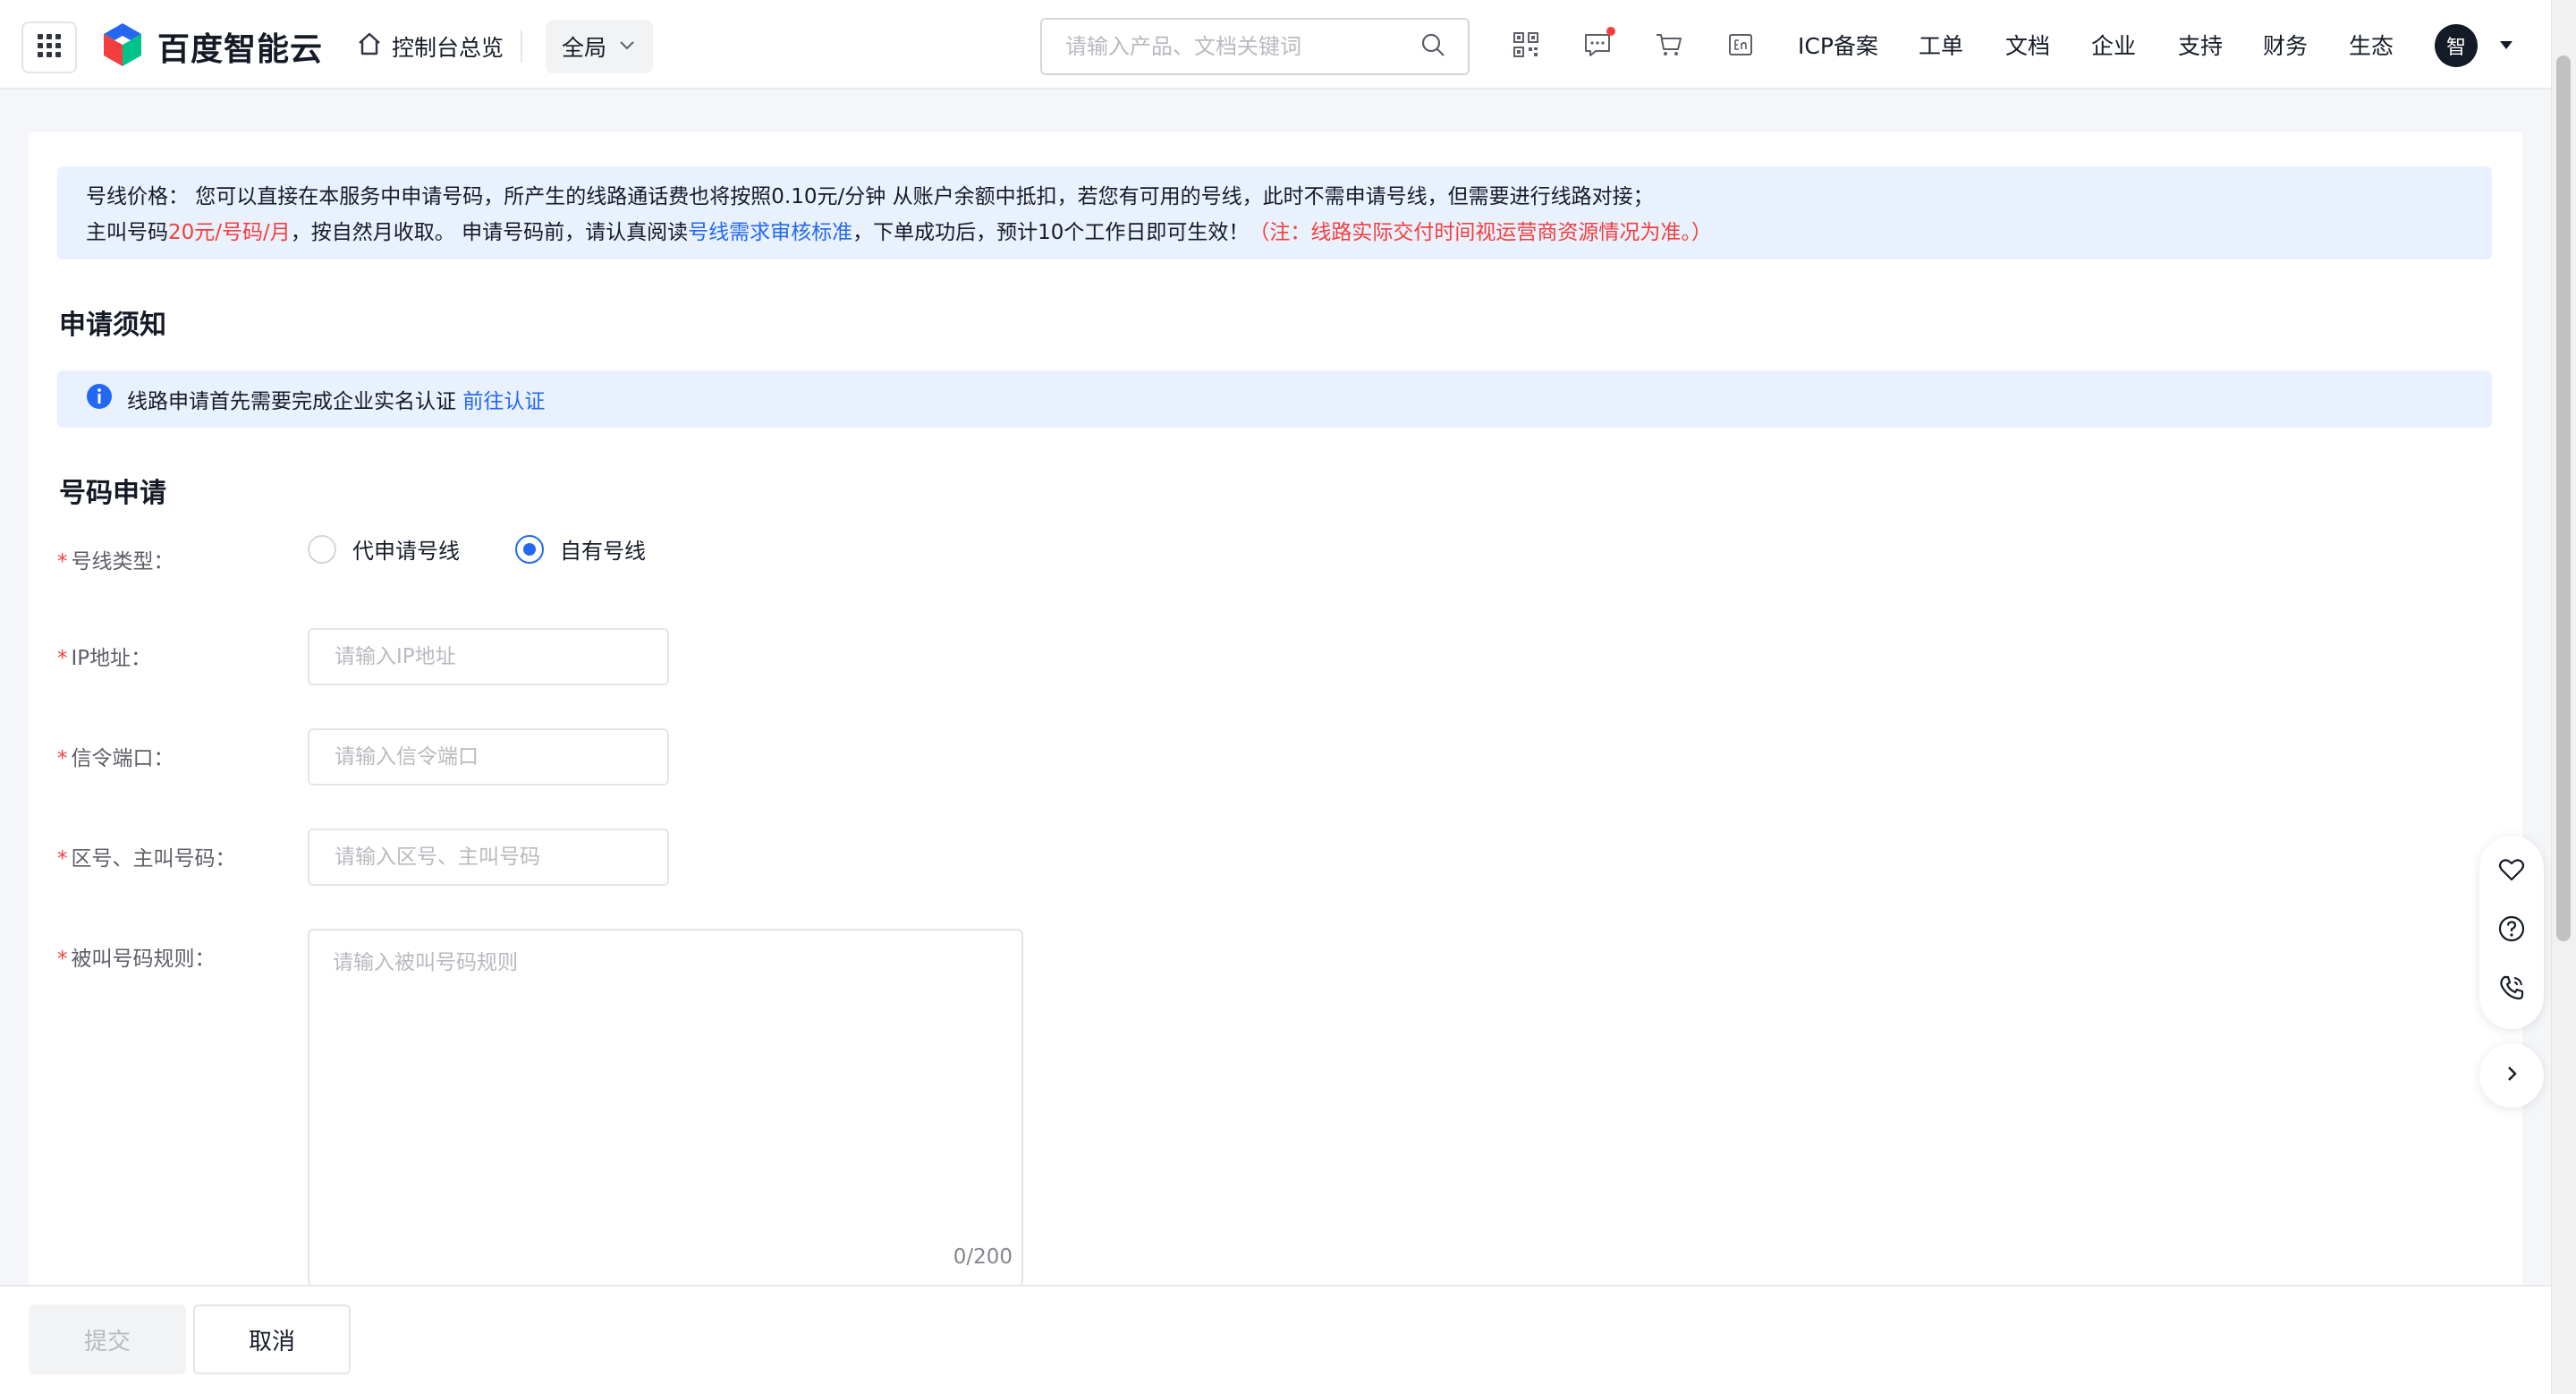  Describe the element at coordinates (122, 46) in the screenshot. I see `baidu-cloud-logo-icon` at that location.